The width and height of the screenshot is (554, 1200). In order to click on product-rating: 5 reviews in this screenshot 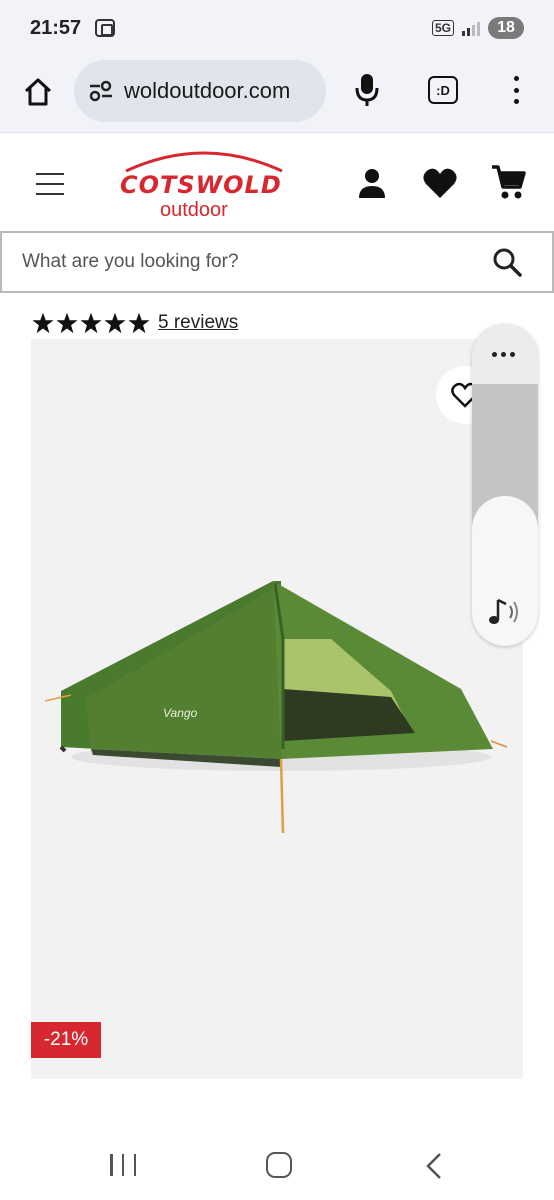, I will do `click(135, 323)`.